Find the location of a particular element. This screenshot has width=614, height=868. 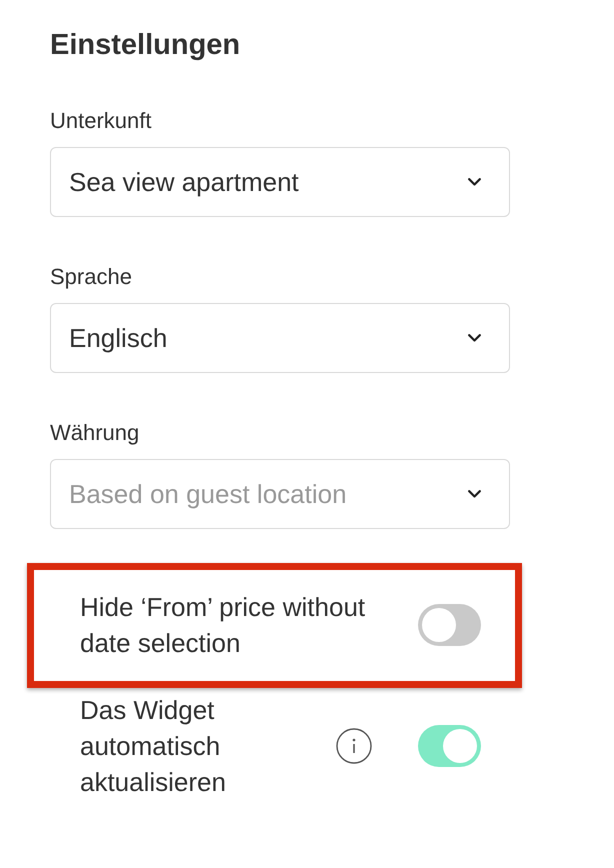

settings-heading: Einstellungen is located at coordinates (145, 45).